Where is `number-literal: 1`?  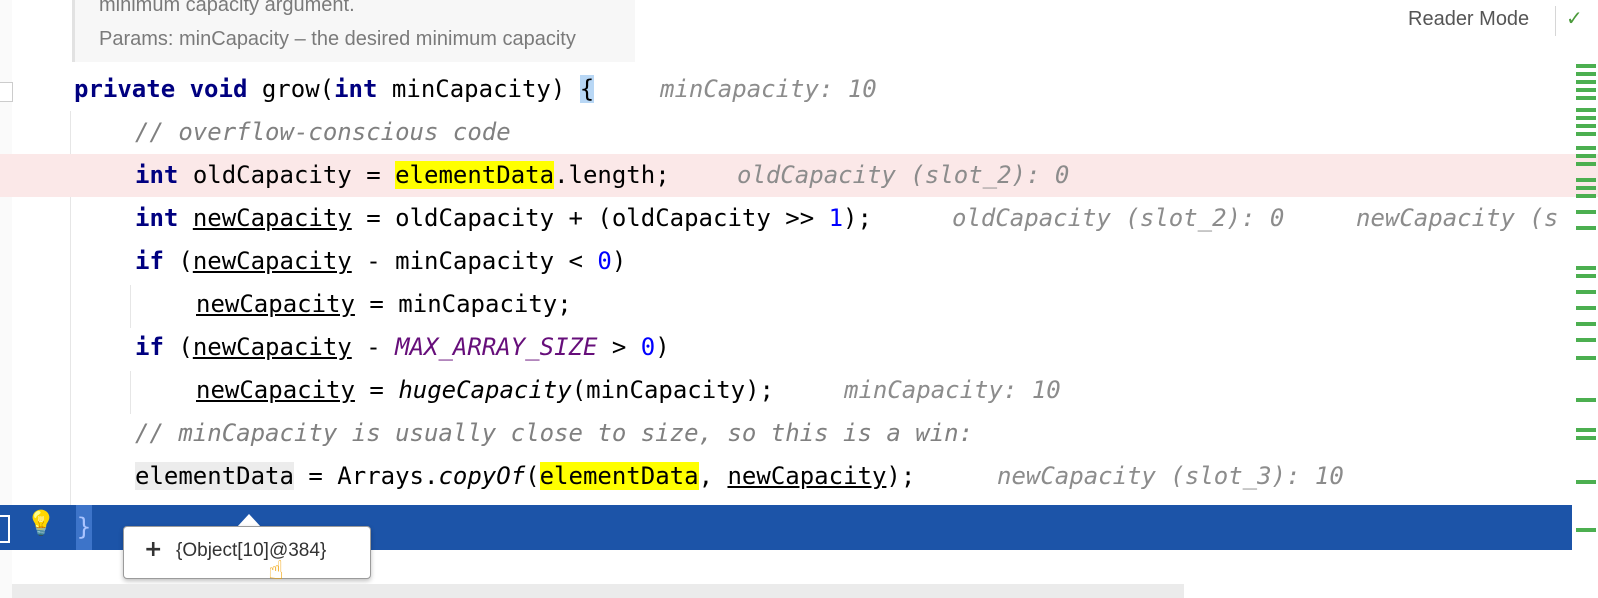
number-literal: 1 is located at coordinates (836, 218).